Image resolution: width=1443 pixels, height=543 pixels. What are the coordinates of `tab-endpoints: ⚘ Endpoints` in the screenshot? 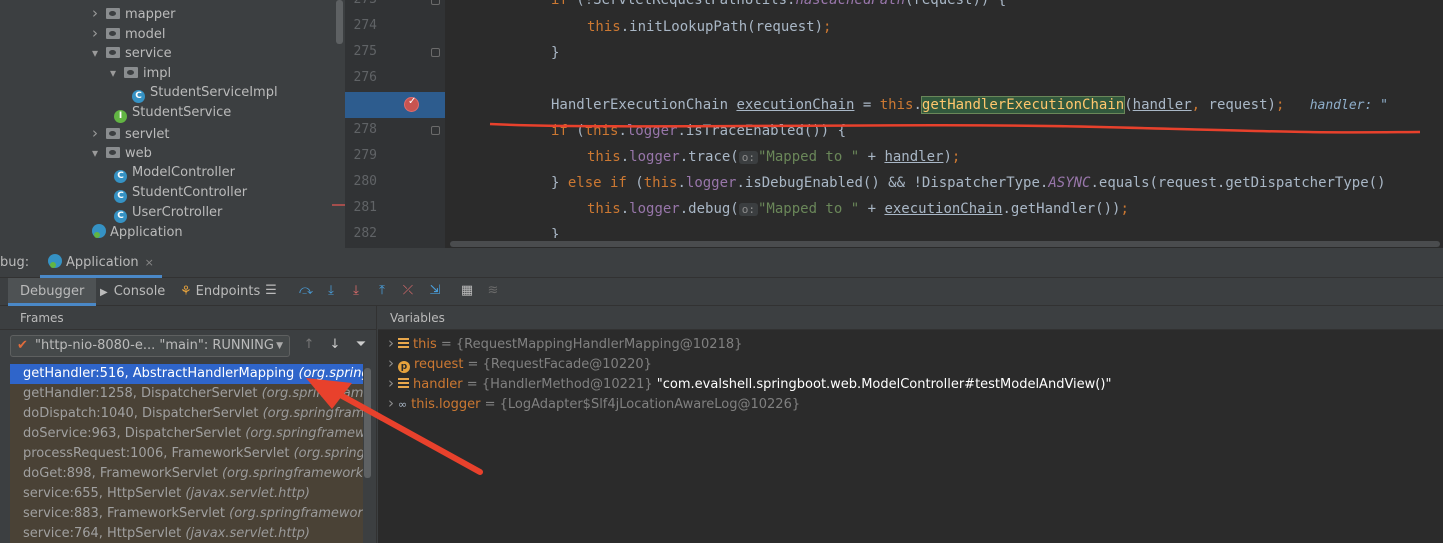 It's located at (220, 292).